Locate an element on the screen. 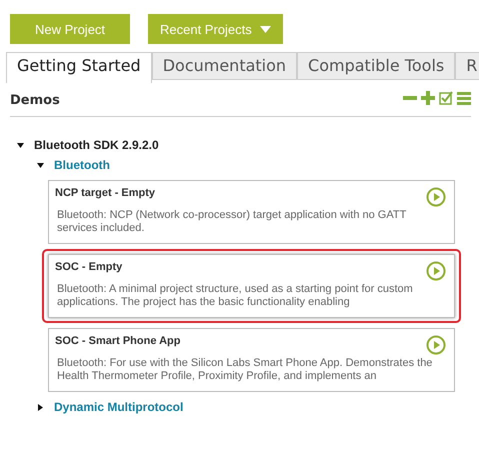 Image resolution: width=479 pixels, height=470 pixels. demo-title: SOC - Empty is located at coordinates (88, 267).